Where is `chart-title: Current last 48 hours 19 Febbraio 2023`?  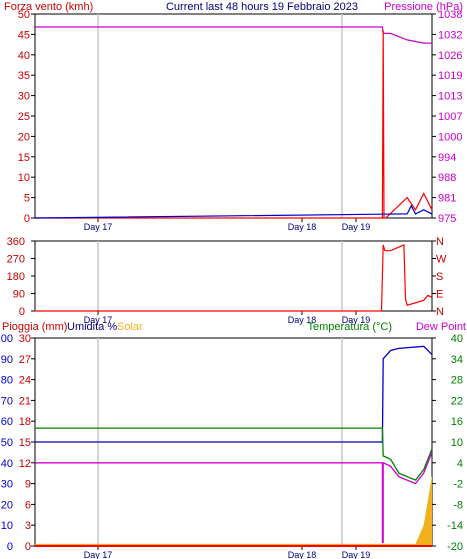
chart-title: Current last 48 hours 19 Febbraio 2023 is located at coordinates (262, 7).